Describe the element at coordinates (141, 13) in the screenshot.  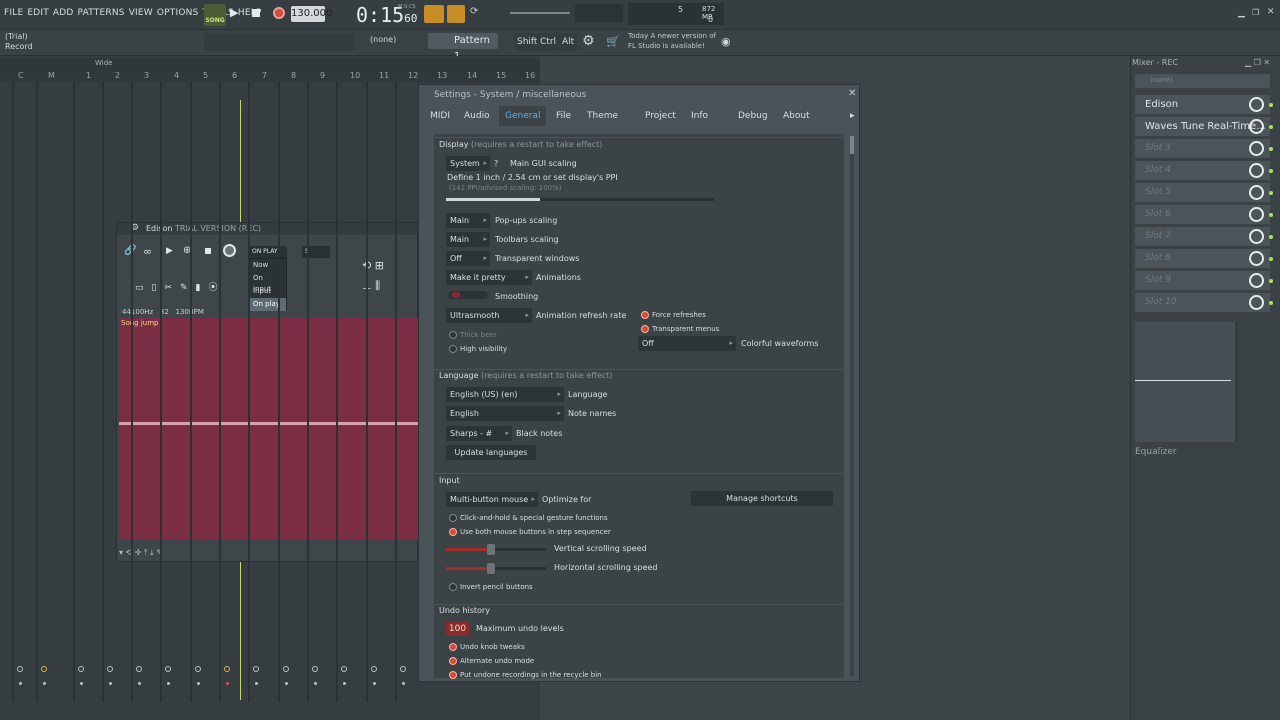
I see `menu-view: VIEW` at that location.